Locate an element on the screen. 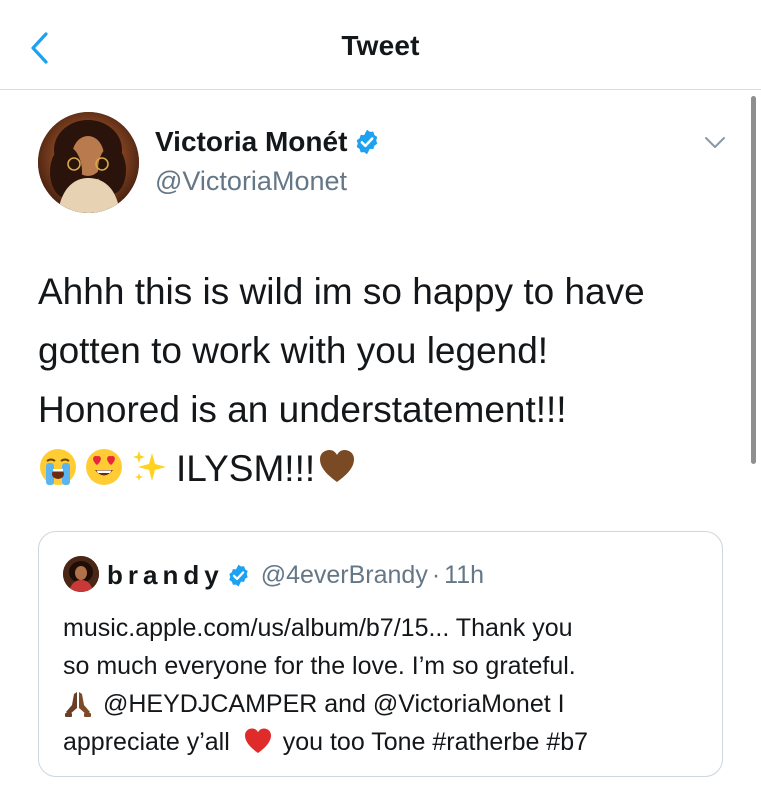  quoted-display-name: brandy is located at coordinates (165, 575).